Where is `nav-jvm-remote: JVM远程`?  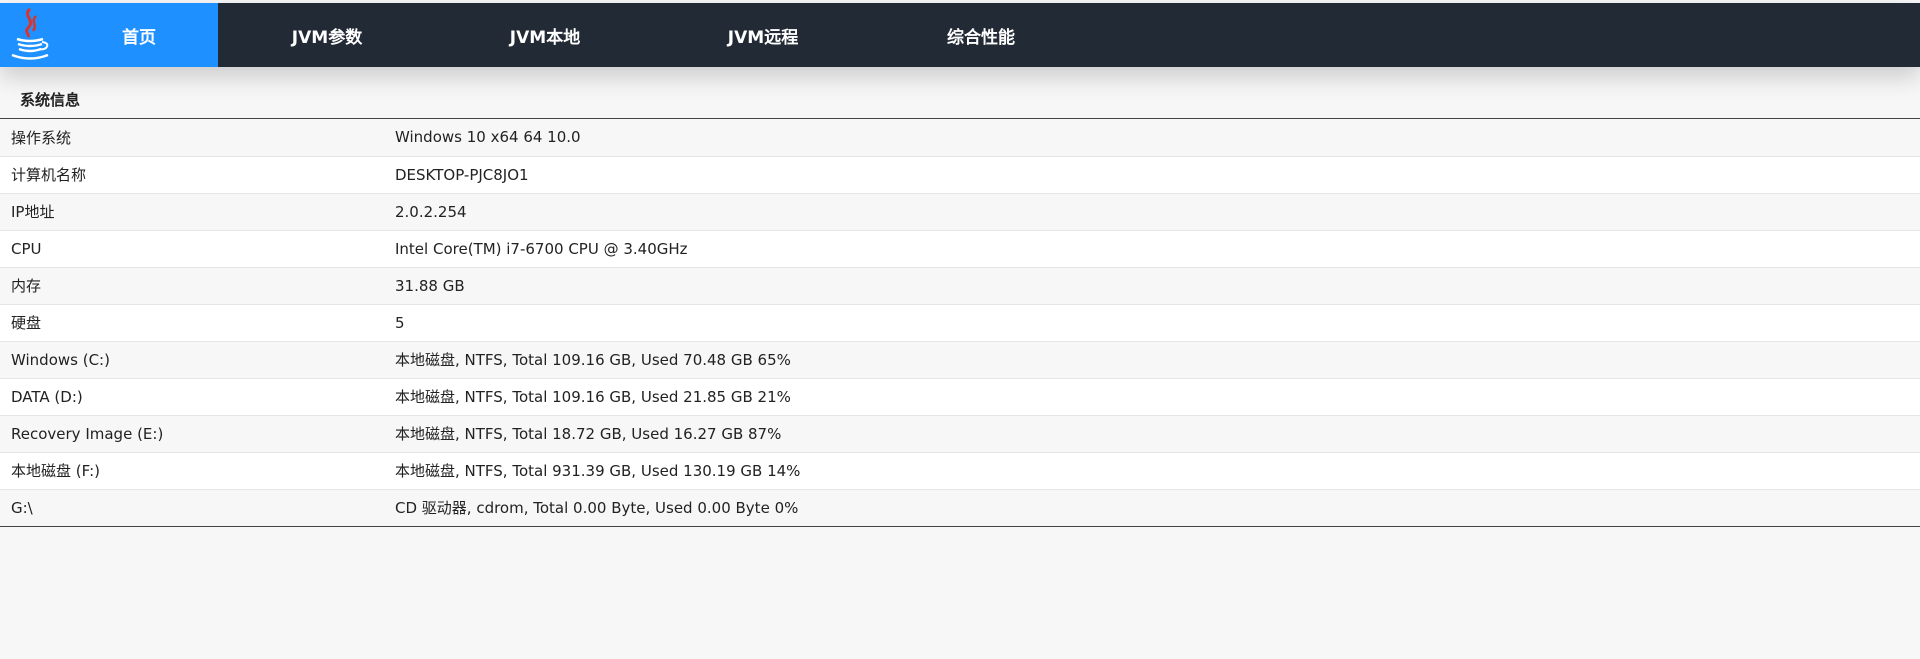
nav-jvm-remote: JVM远程 is located at coordinates (763, 35).